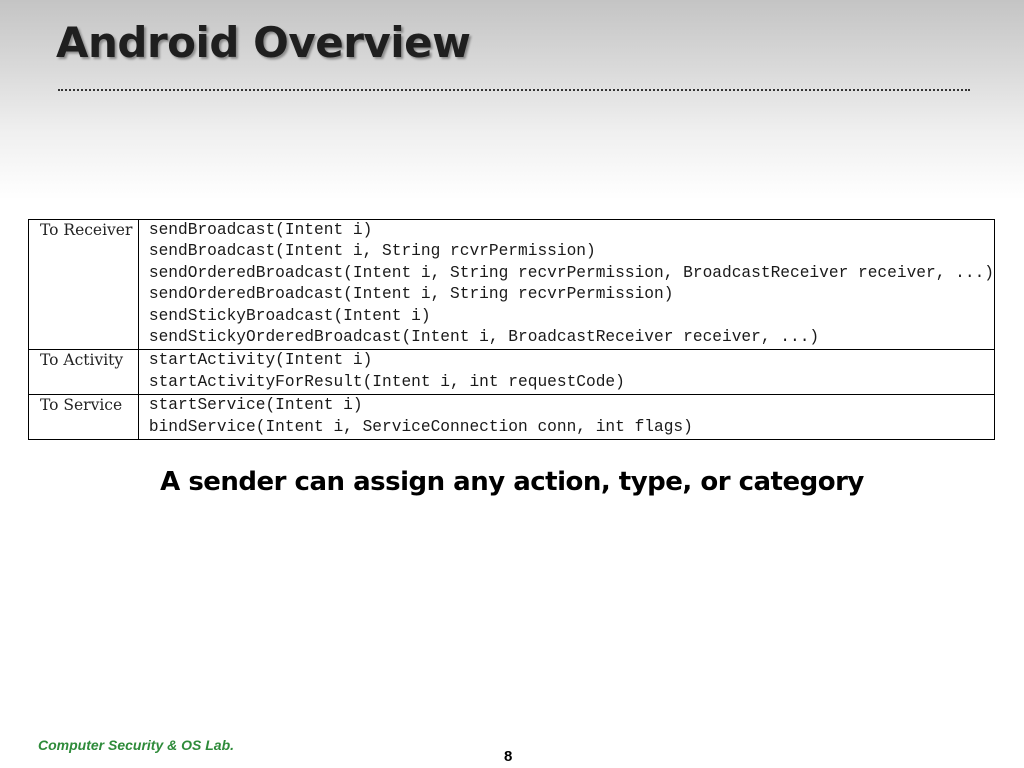 Image resolution: width=1024 pixels, height=768 pixels. Describe the element at coordinates (136, 745) in the screenshot. I see `footer-lab-name: Computer Security & OS Lab.` at that location.